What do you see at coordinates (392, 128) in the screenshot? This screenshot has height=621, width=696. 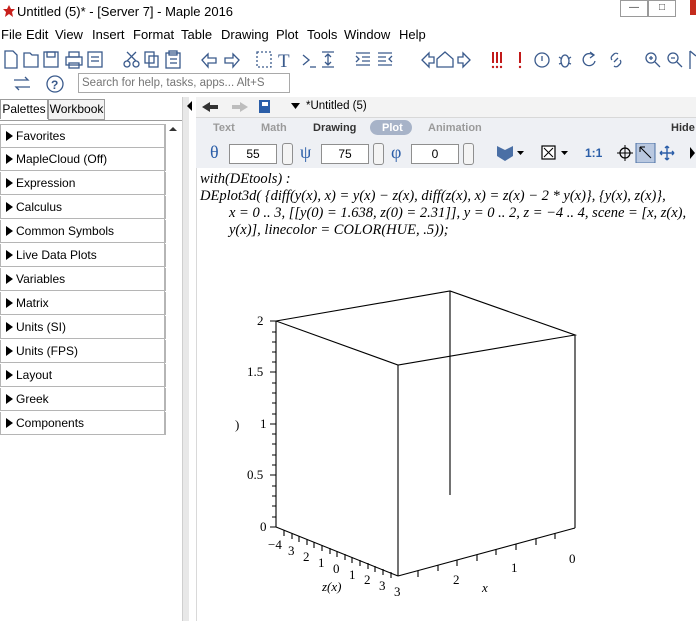 I see `ctx-tab-plot: Plot` at bounding box center [392, 128].